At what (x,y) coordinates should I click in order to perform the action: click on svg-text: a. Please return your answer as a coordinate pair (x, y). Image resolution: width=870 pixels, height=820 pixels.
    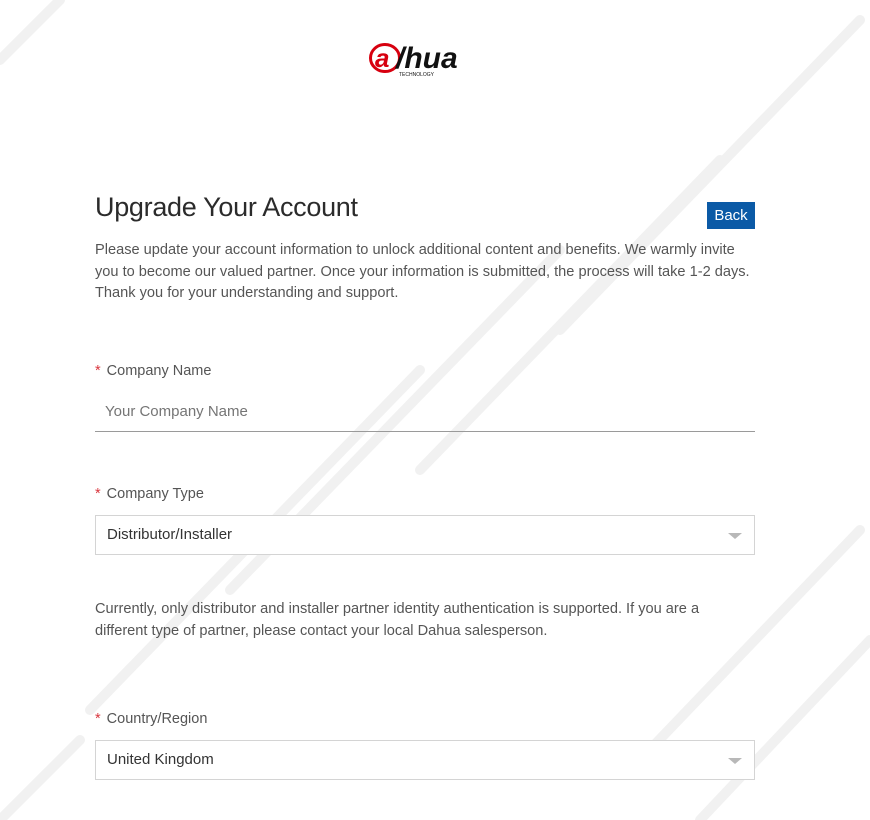
    Looking at the image, I should click on (382, 58).